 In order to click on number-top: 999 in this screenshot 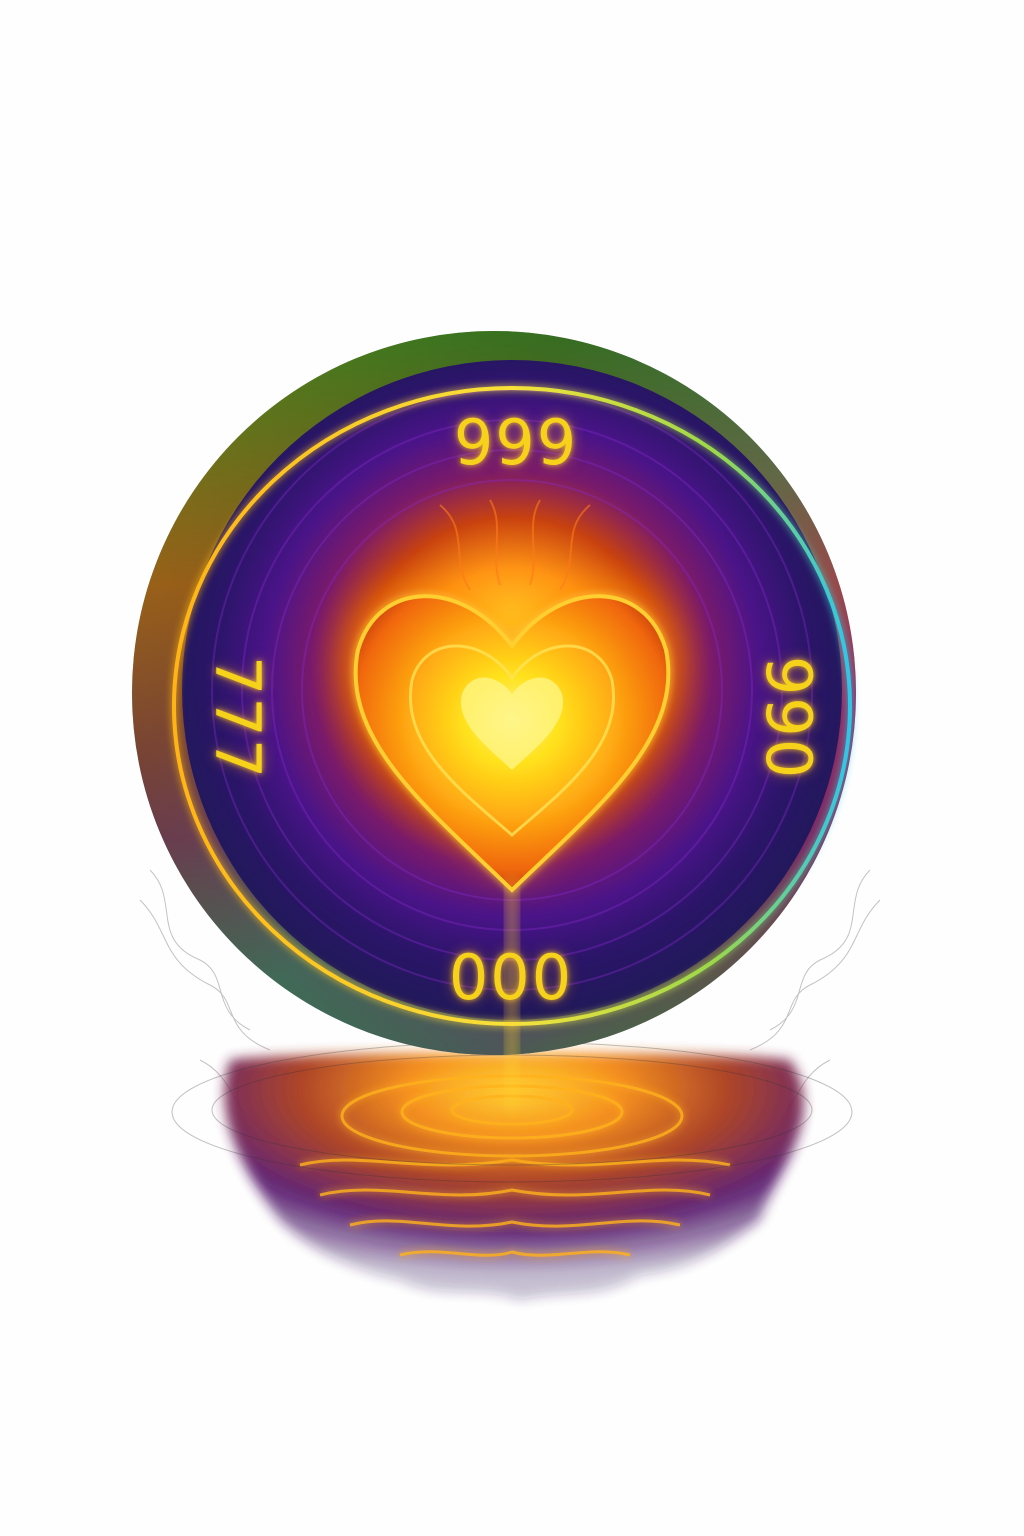, I will do `click(516, 442)`.